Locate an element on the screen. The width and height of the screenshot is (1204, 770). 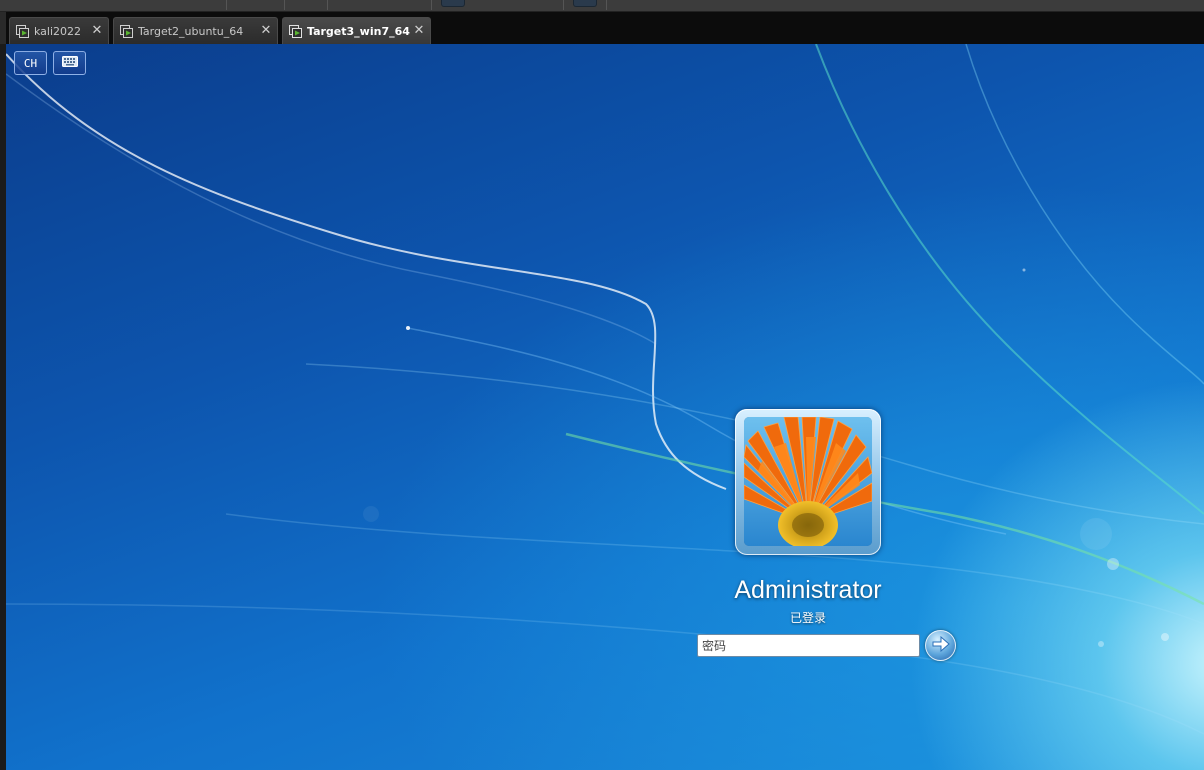
user-avatar-flower is located at coordinates (808, 481).